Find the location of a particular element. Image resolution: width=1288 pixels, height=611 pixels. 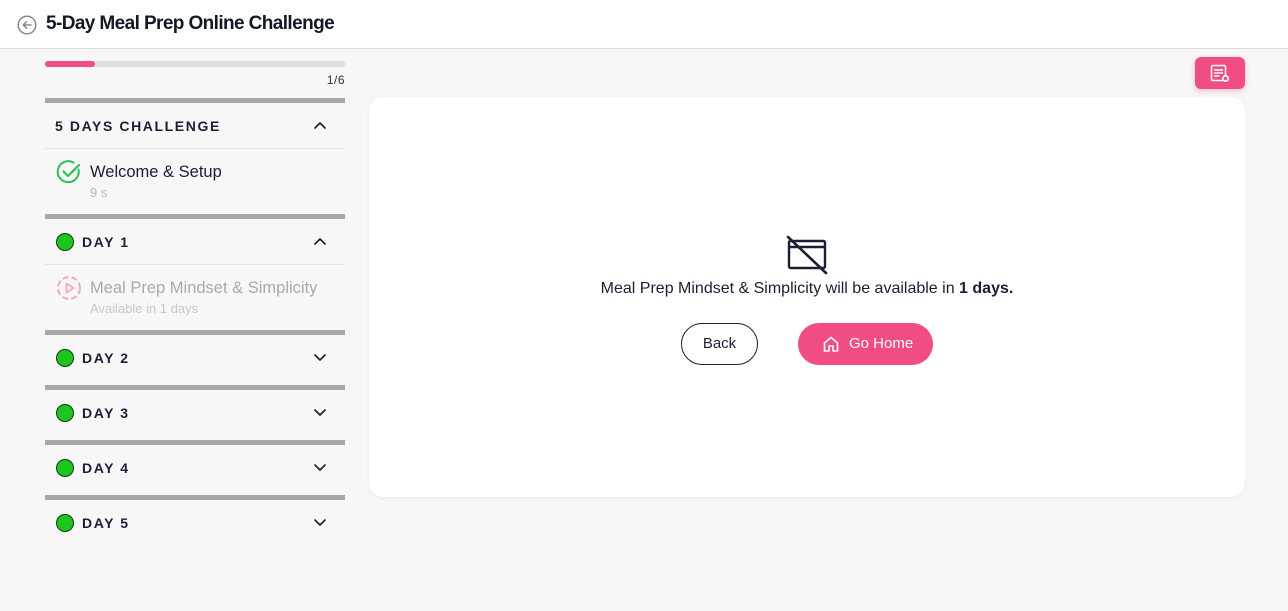

section-header: DAY 5 is located at coordinates (195, 522).